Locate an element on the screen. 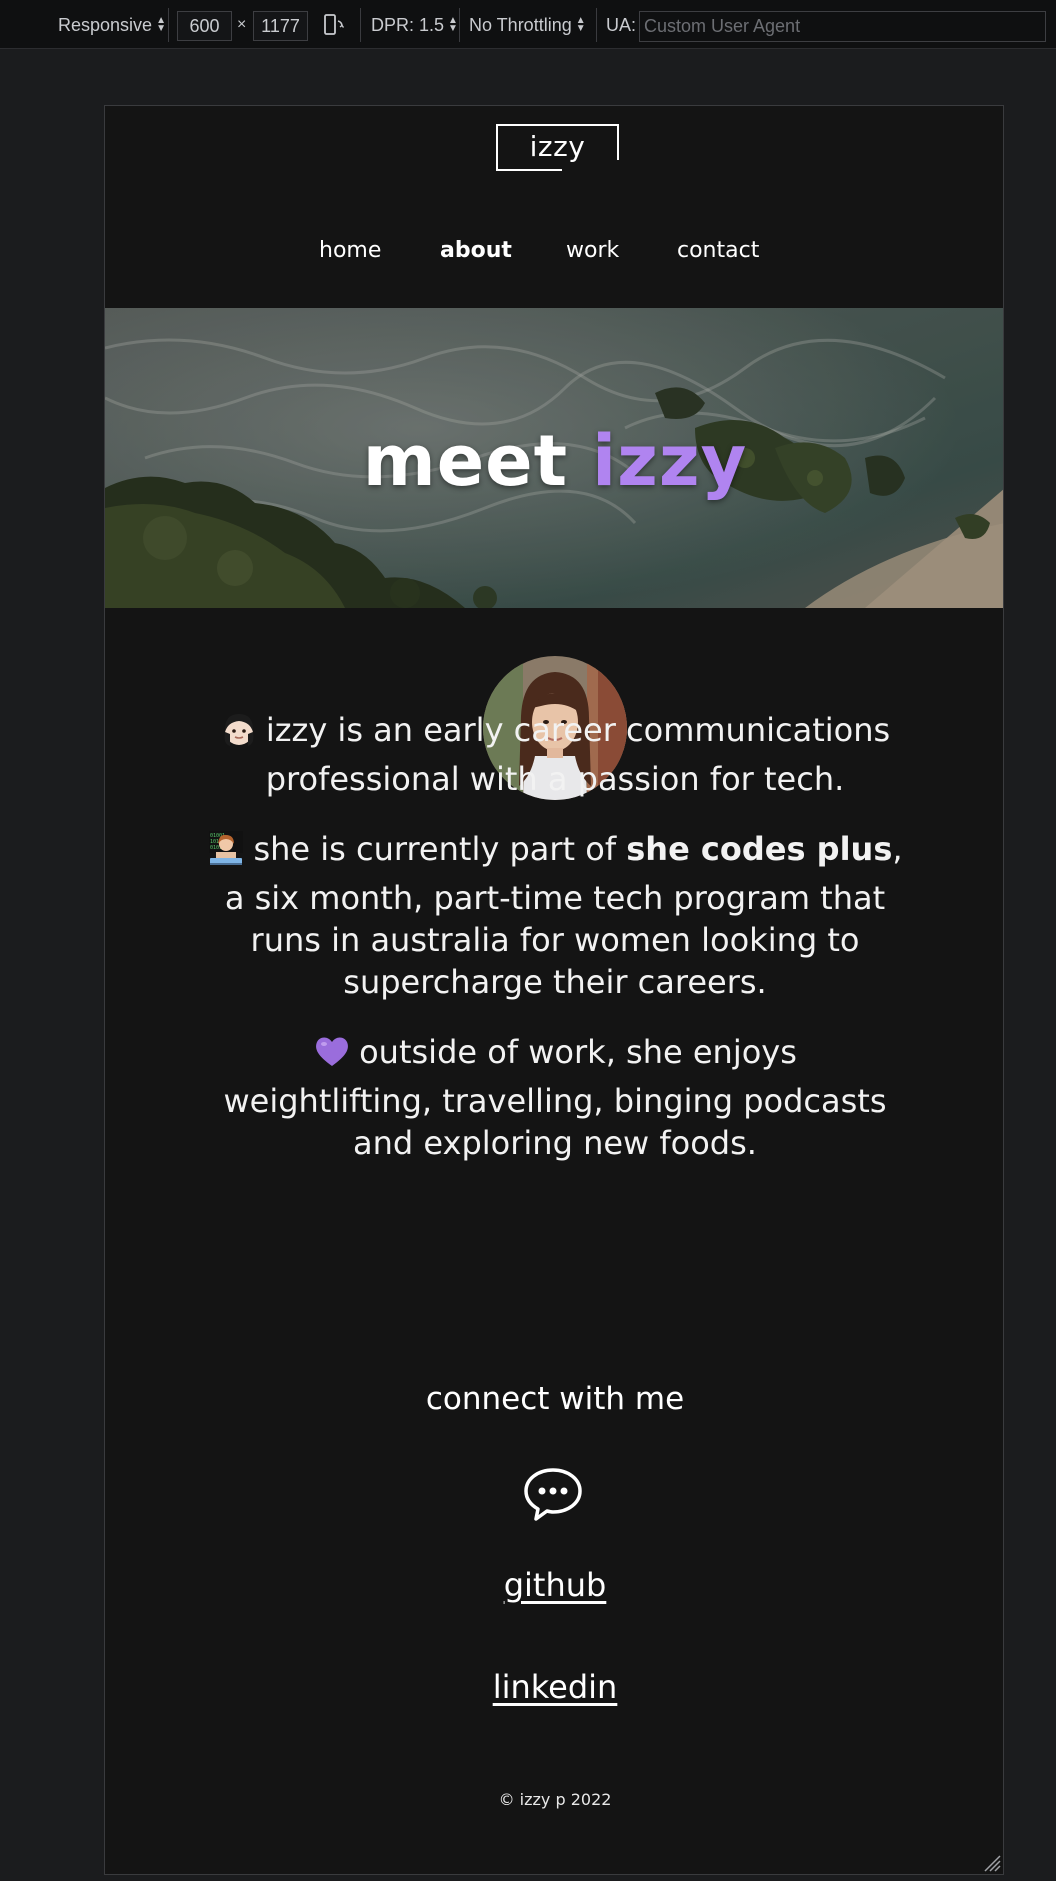  device-mode-label: Responsive is located at coordinates (105, 24).